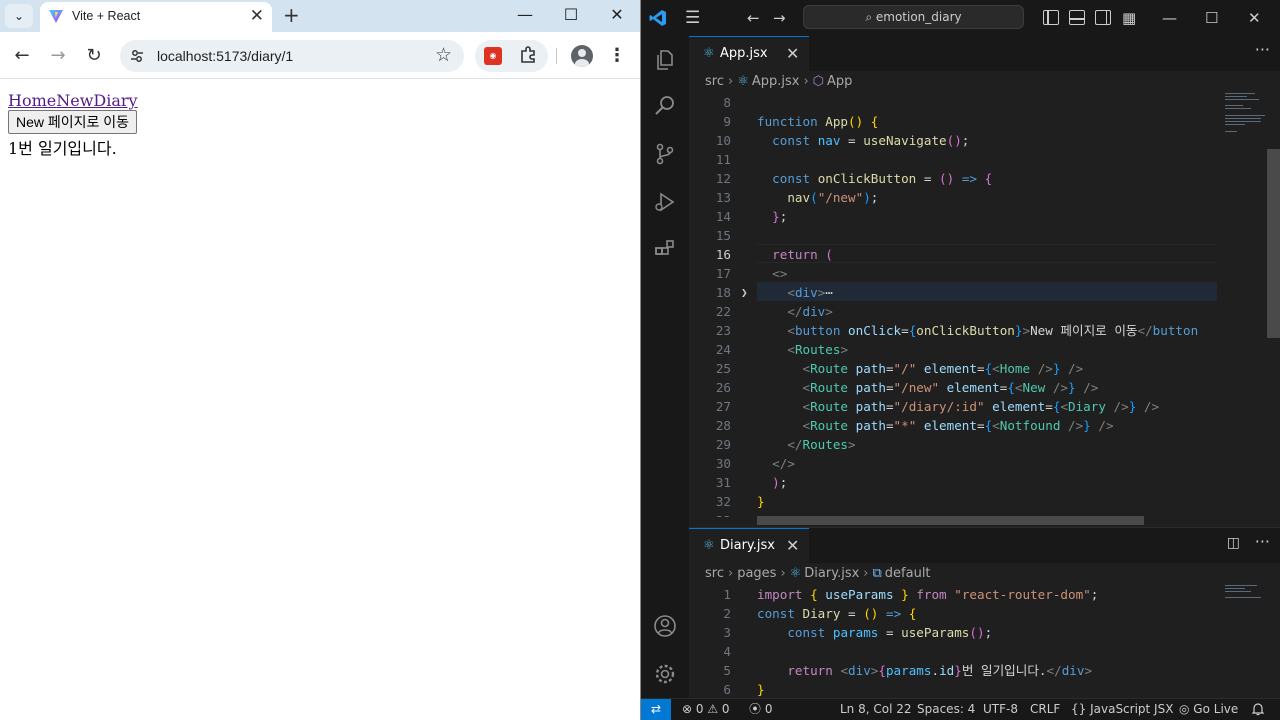 Image resolution: width=1280 pixels, height=720 pixels. What do you see at coordinates (768, 709) in the screenshot?
I see `ports-count: 0` at bounding box center [768, 709].